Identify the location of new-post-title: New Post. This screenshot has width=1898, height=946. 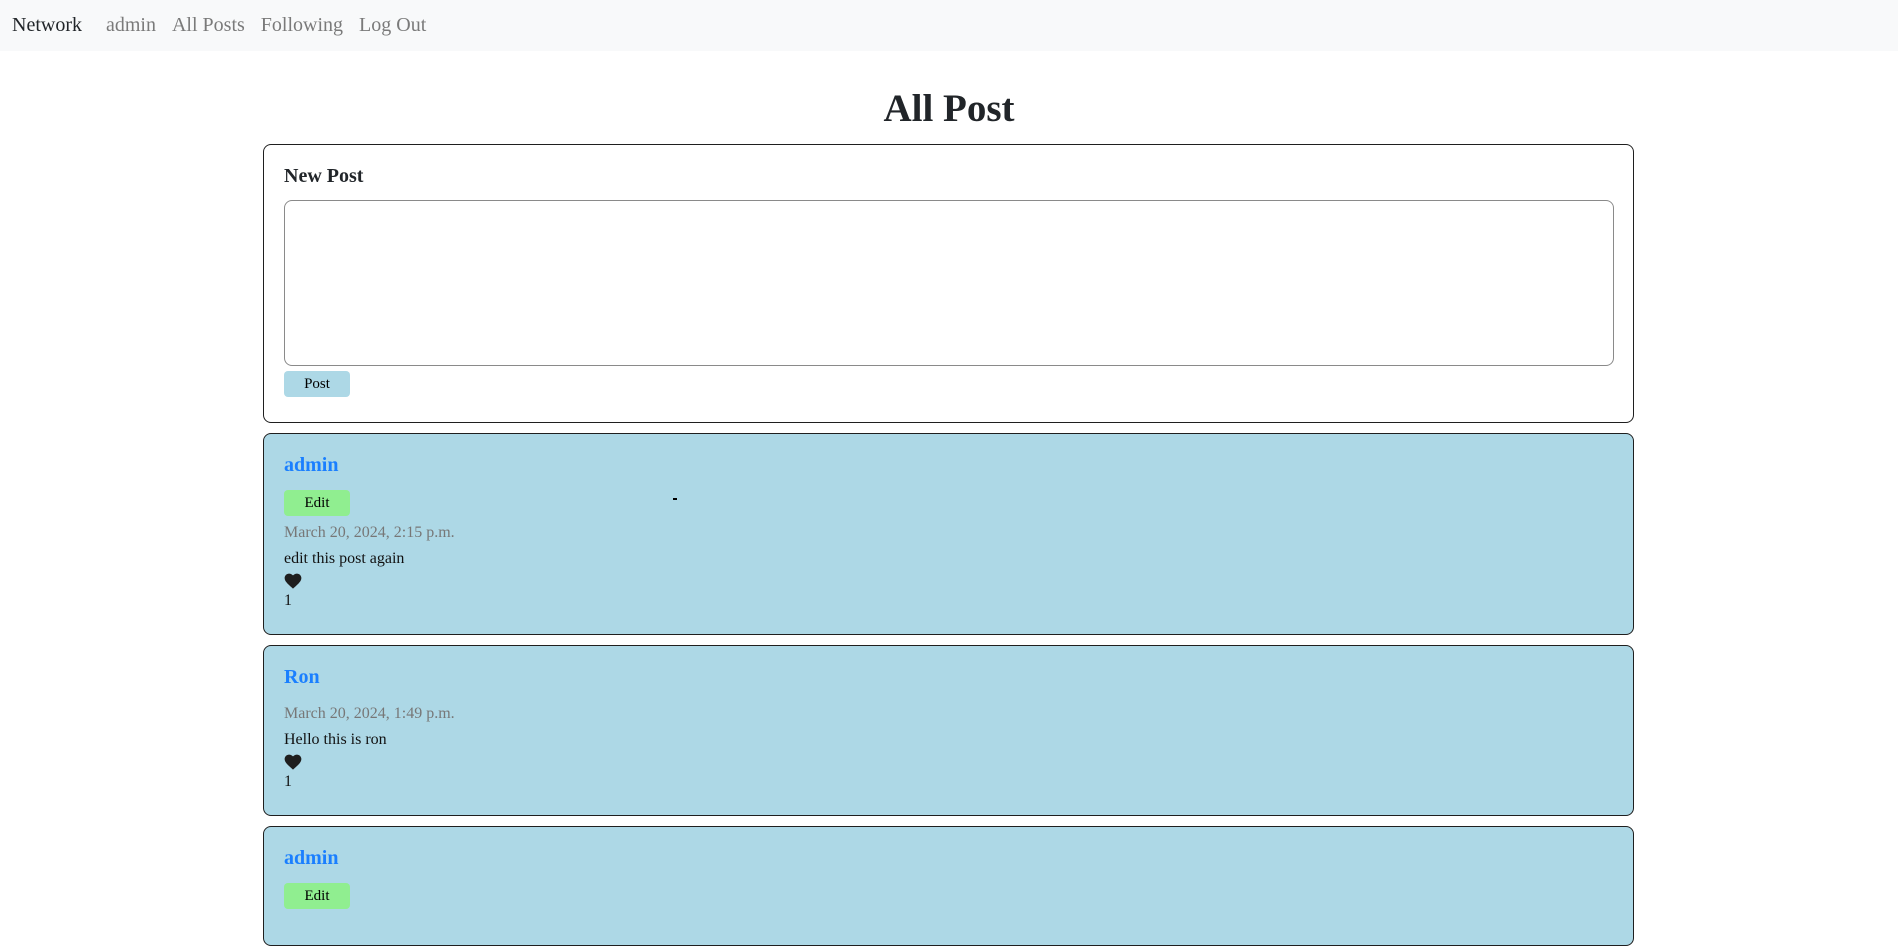
(324, 176).